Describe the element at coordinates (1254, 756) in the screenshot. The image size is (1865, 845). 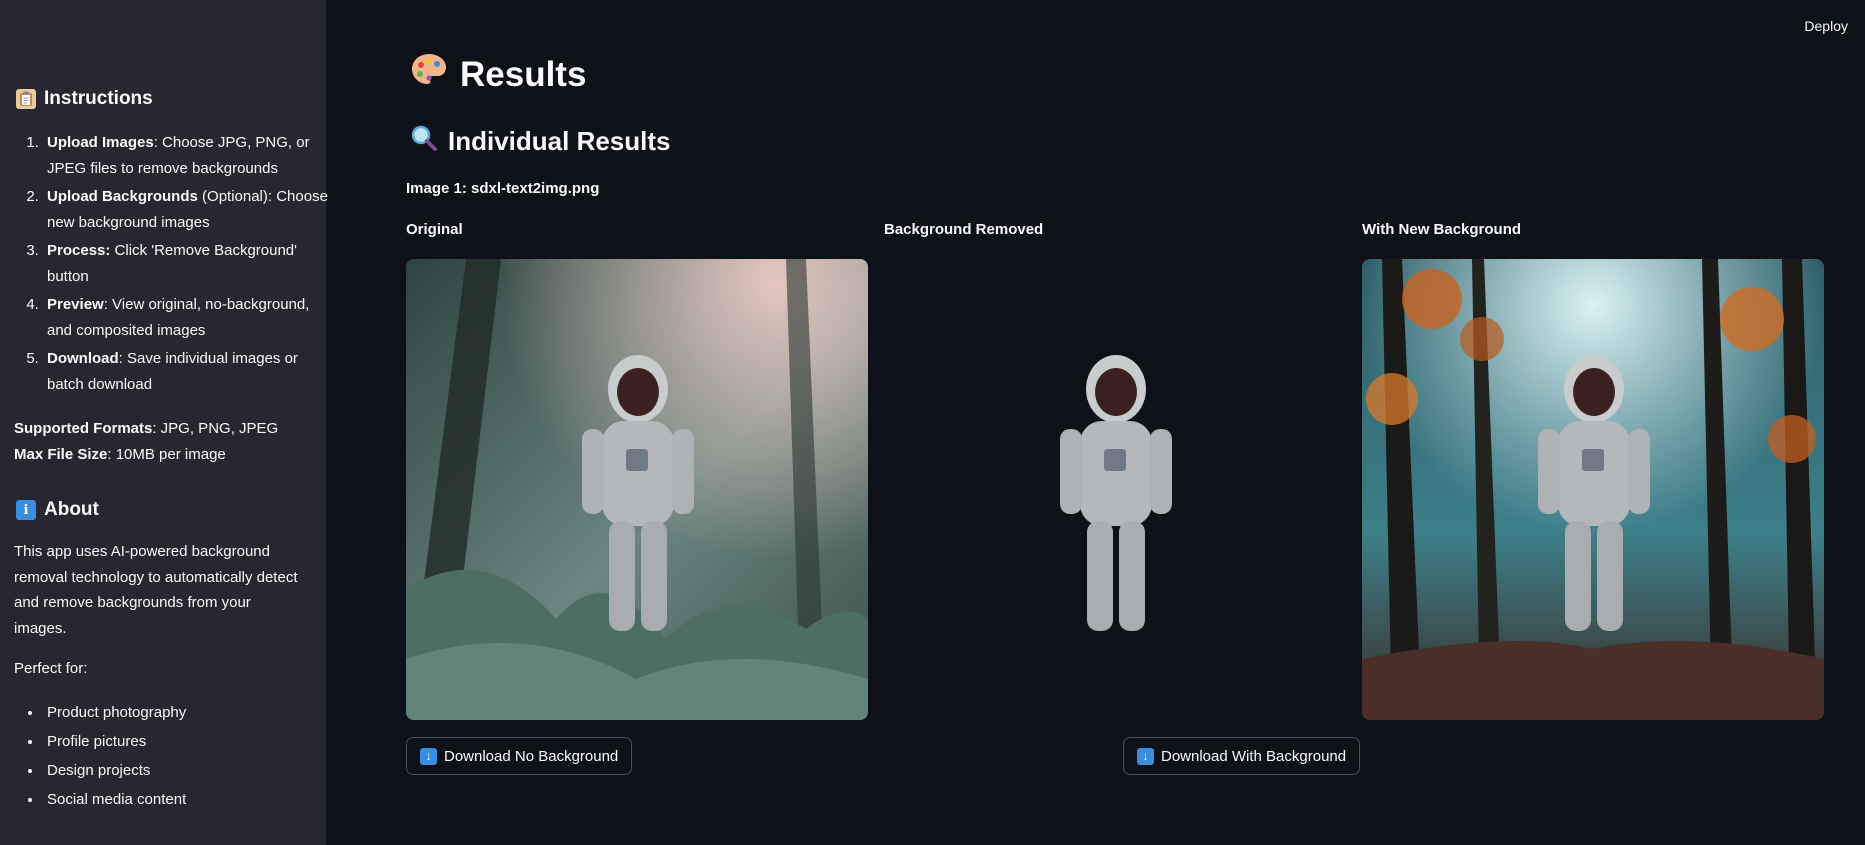
I see `button-label: Download With Background` at that location.